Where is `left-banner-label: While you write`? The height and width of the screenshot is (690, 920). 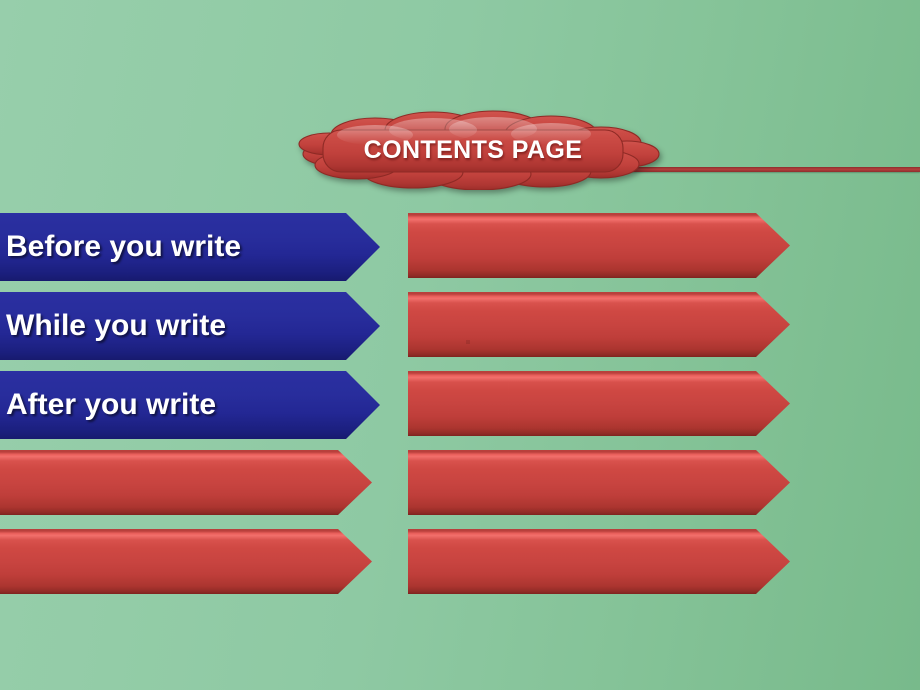 left-banner-label: While you write is located at coordinates (116, 325).